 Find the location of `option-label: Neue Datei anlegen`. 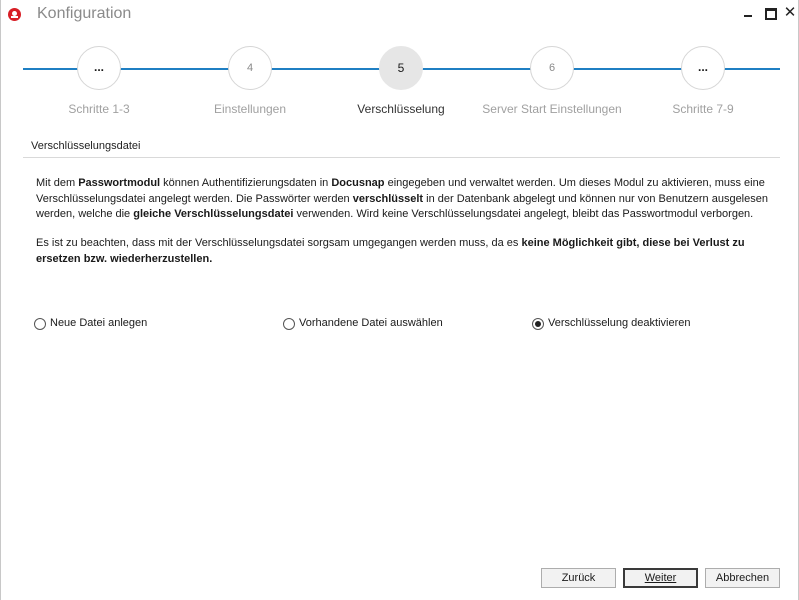

option-label: Neue Datei anlegen is located at coordinates (98, 323).